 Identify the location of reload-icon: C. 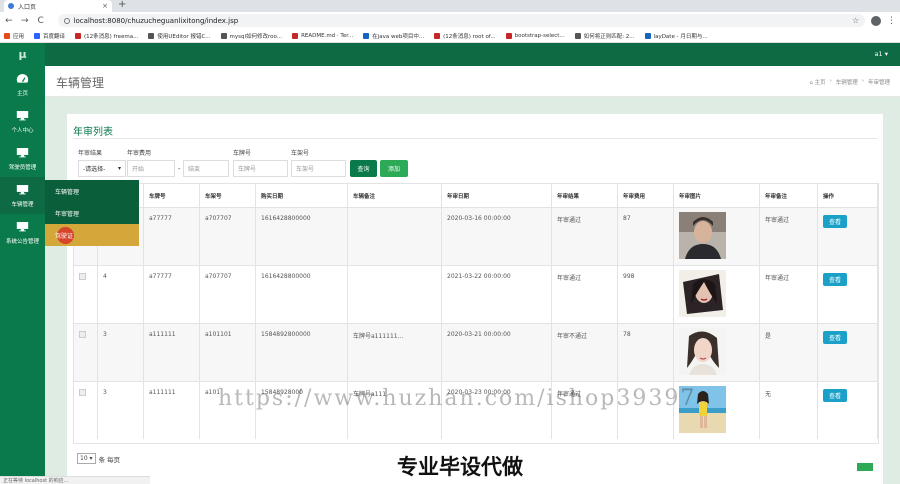
(41, 21).